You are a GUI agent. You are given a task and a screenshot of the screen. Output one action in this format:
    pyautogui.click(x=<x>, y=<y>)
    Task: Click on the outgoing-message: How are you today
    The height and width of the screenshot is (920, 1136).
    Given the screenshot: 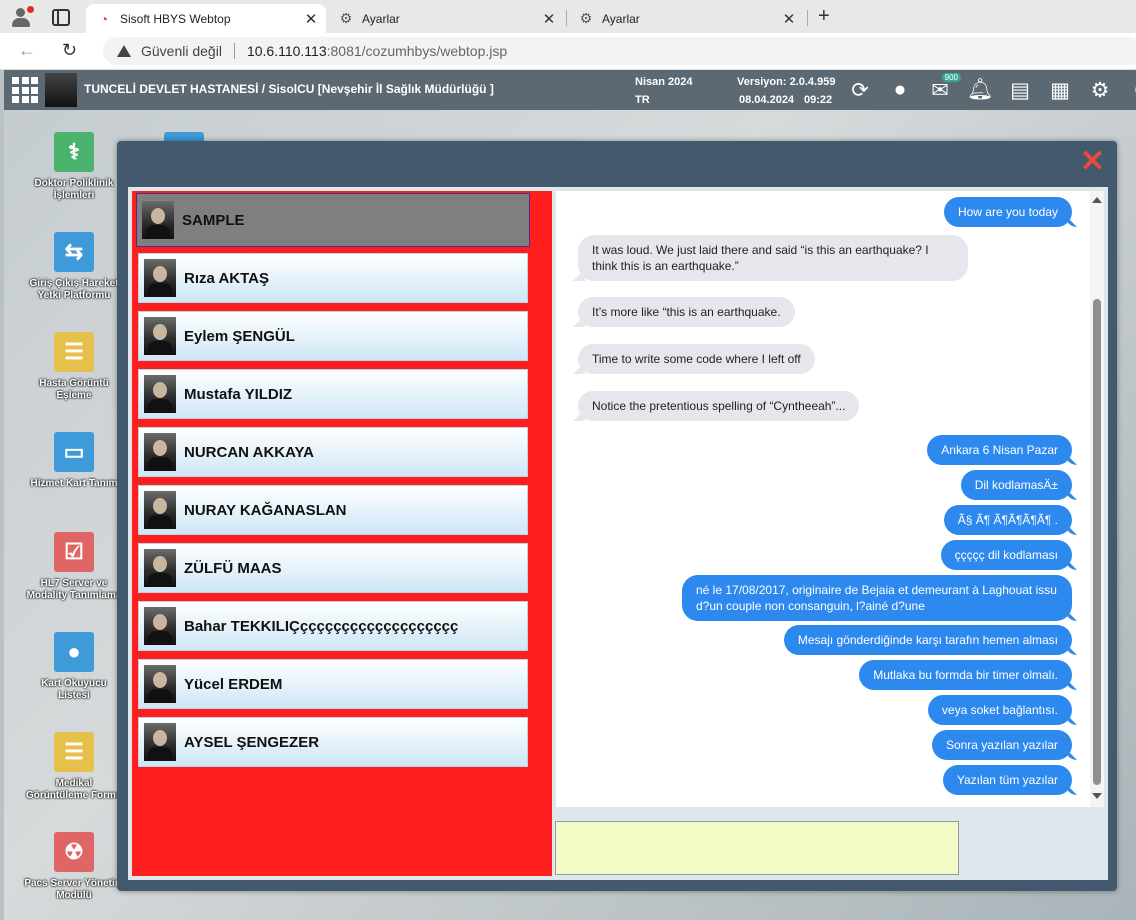 What is the action you would take?
    pyautogui.click(x=1007, y=212)
    